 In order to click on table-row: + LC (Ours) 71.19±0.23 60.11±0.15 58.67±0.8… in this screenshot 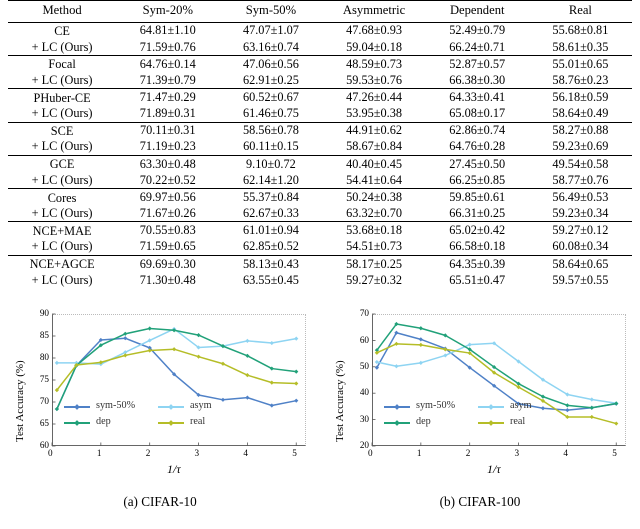, I will do `click(320, 147)`.